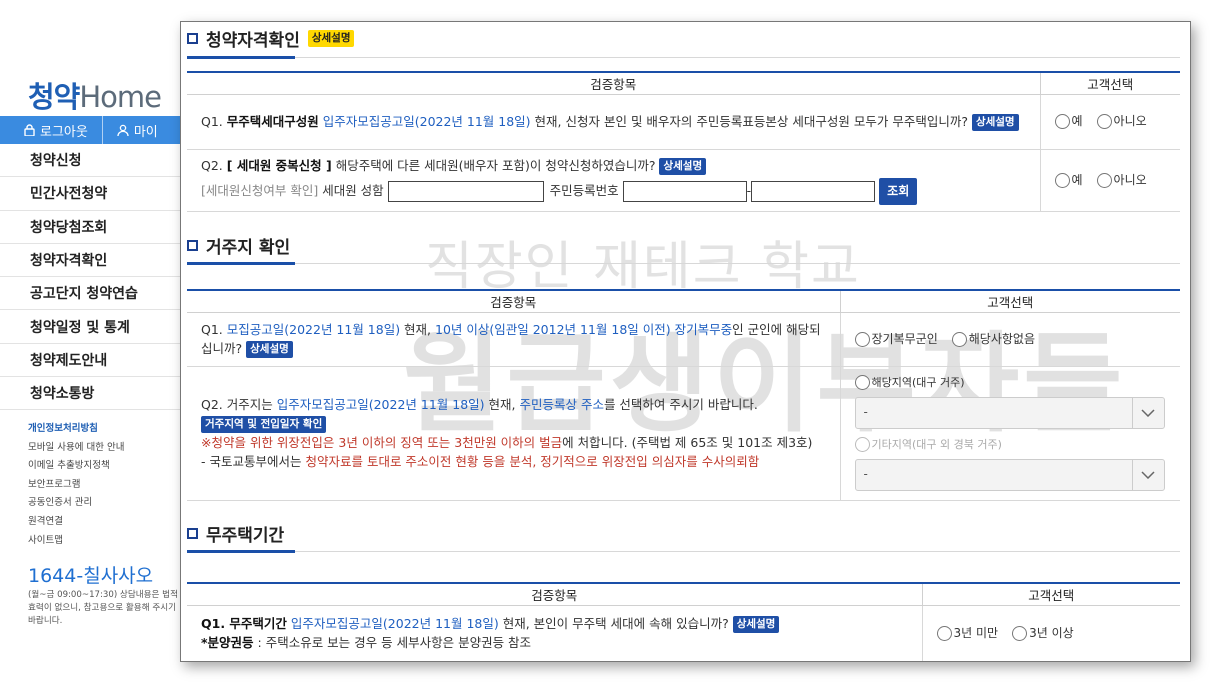  I want to click on logout-button: 로그아웃, so click(44, 130).